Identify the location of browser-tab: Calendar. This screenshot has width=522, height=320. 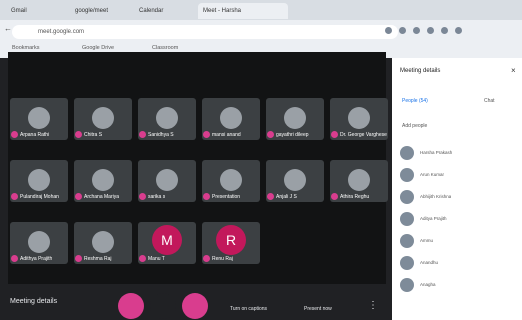
(168, 11).